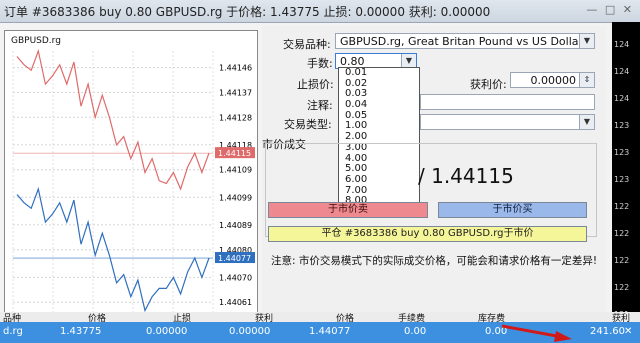 This screenshot has width=640, height=343. Describe the element at coordinates (512, 210) in the screenshot. I see `buy-market-button: 于市价买` at that location.